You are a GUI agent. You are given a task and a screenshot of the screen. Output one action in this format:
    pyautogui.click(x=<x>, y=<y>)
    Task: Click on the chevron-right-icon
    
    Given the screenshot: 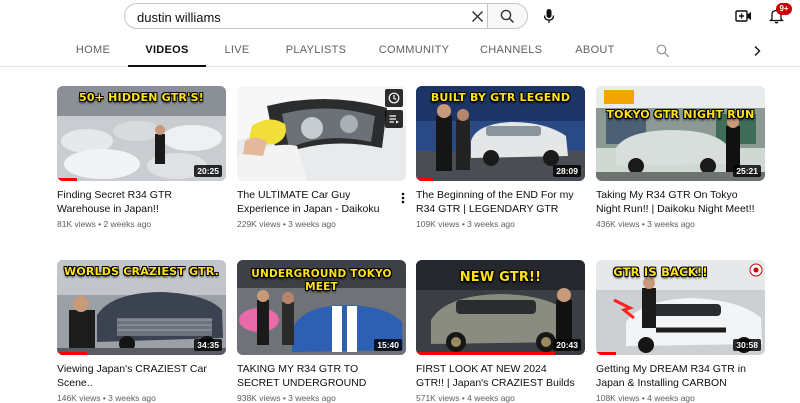 What is the action you would take?
    pyautogui.click(x=757, y=51)
    